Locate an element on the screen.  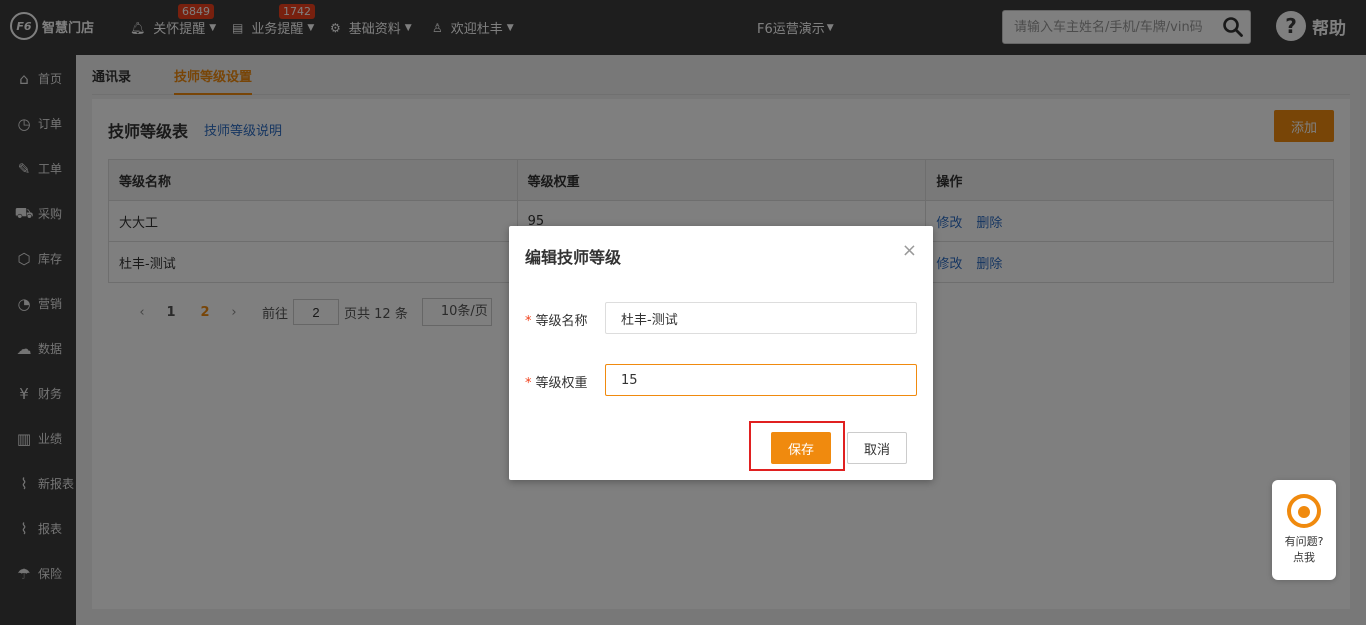
cancel-button: 取消 is located at coordinates (877, 448).